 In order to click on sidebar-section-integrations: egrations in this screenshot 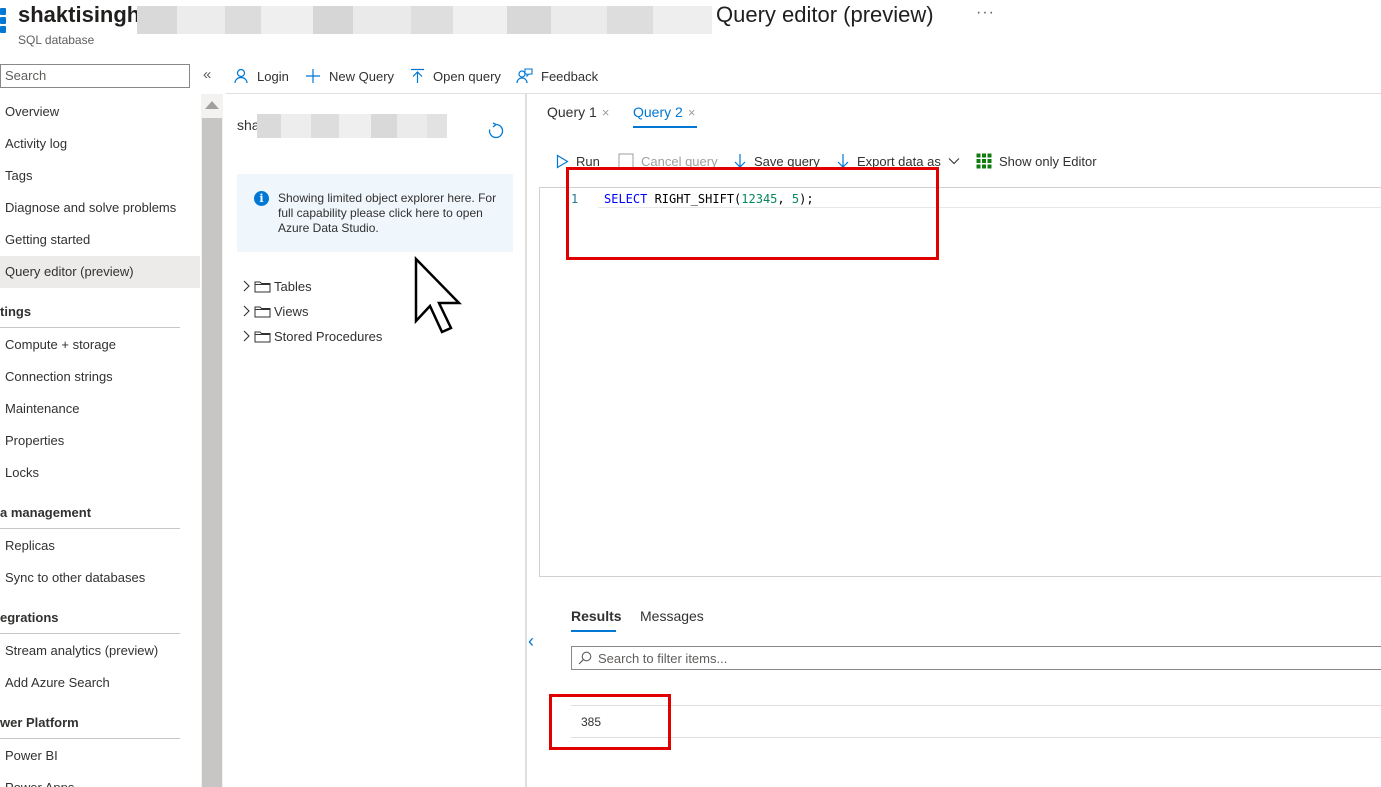, I will do `click(29, 617)`.